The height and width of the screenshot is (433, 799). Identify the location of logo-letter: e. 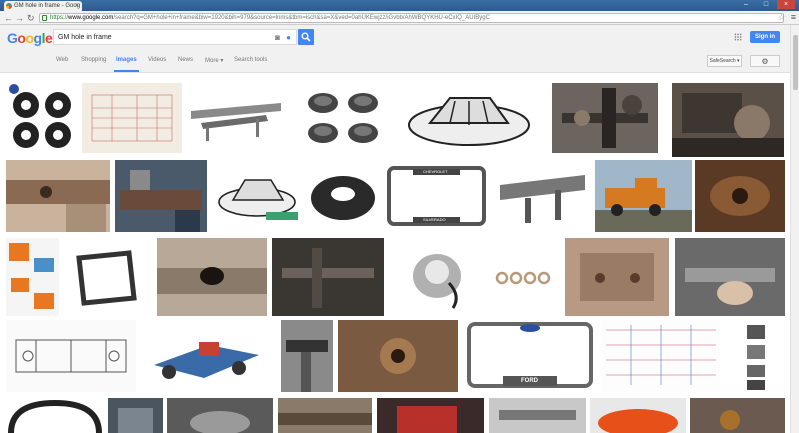
(48, 38).